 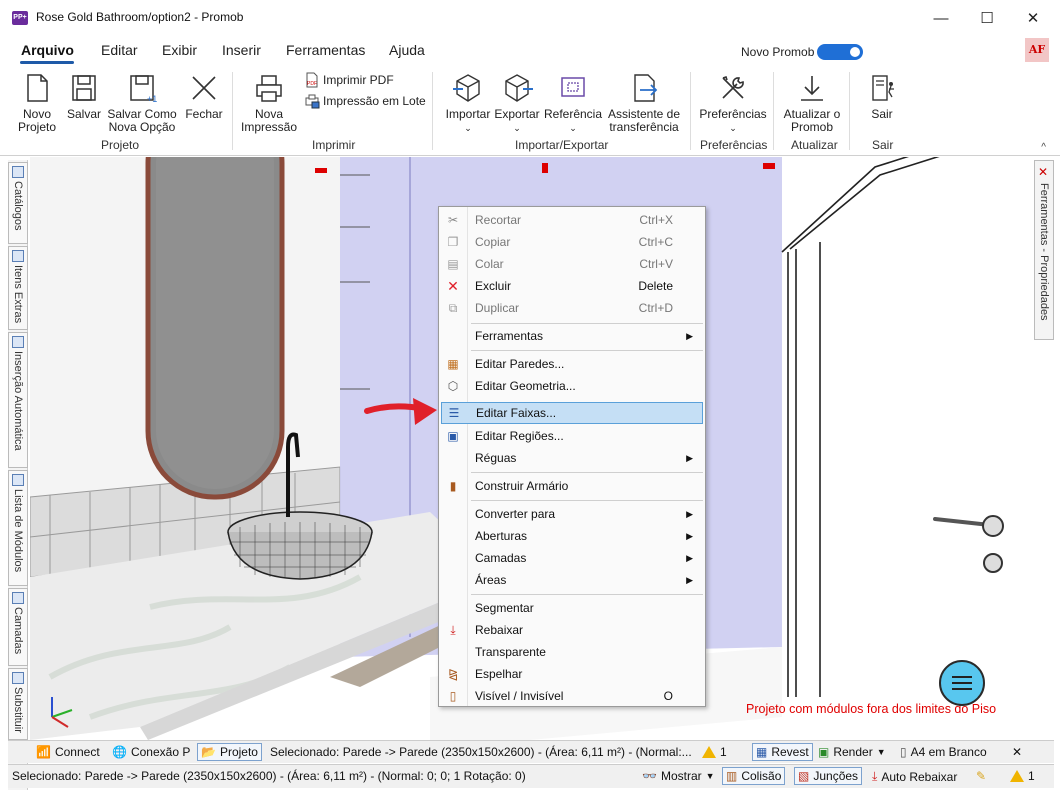 I want to click on menu-segmentar: Segmentar, so click(x=572, y=608).